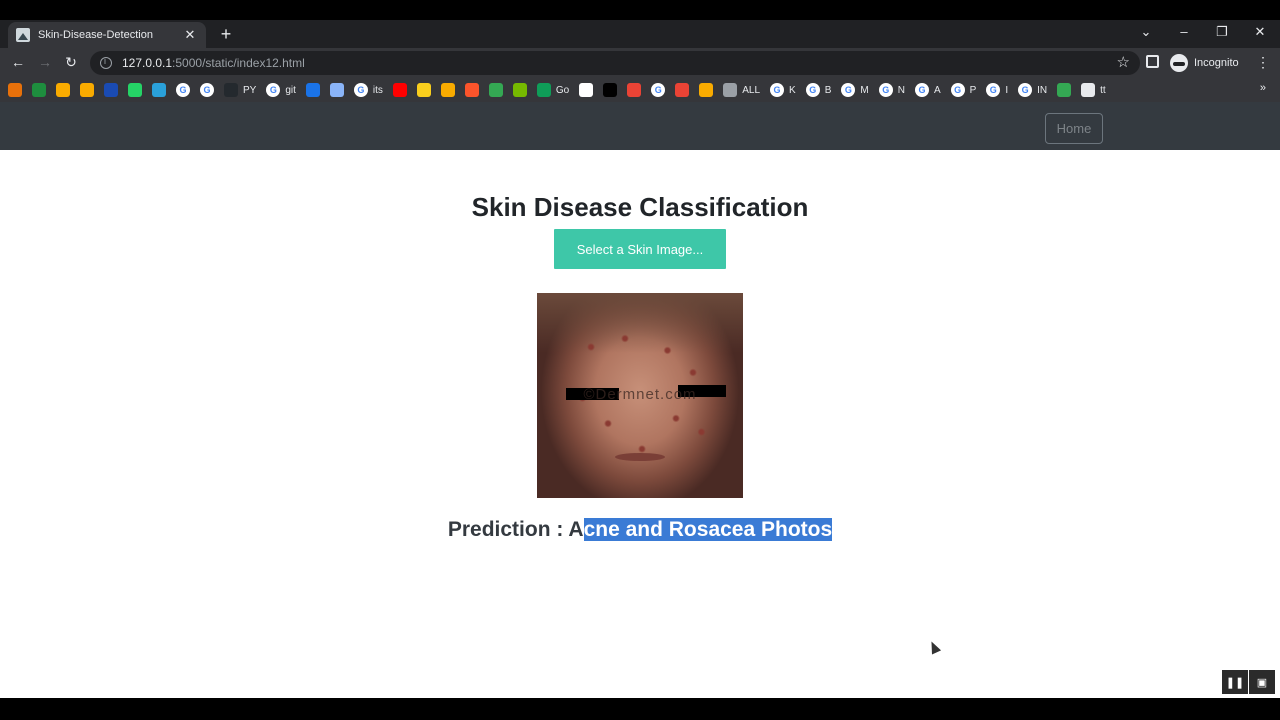  What do you see at coordinates (106, 62) in the screenshot?
I see `site-info-icon` at bounding box center [106, 62].